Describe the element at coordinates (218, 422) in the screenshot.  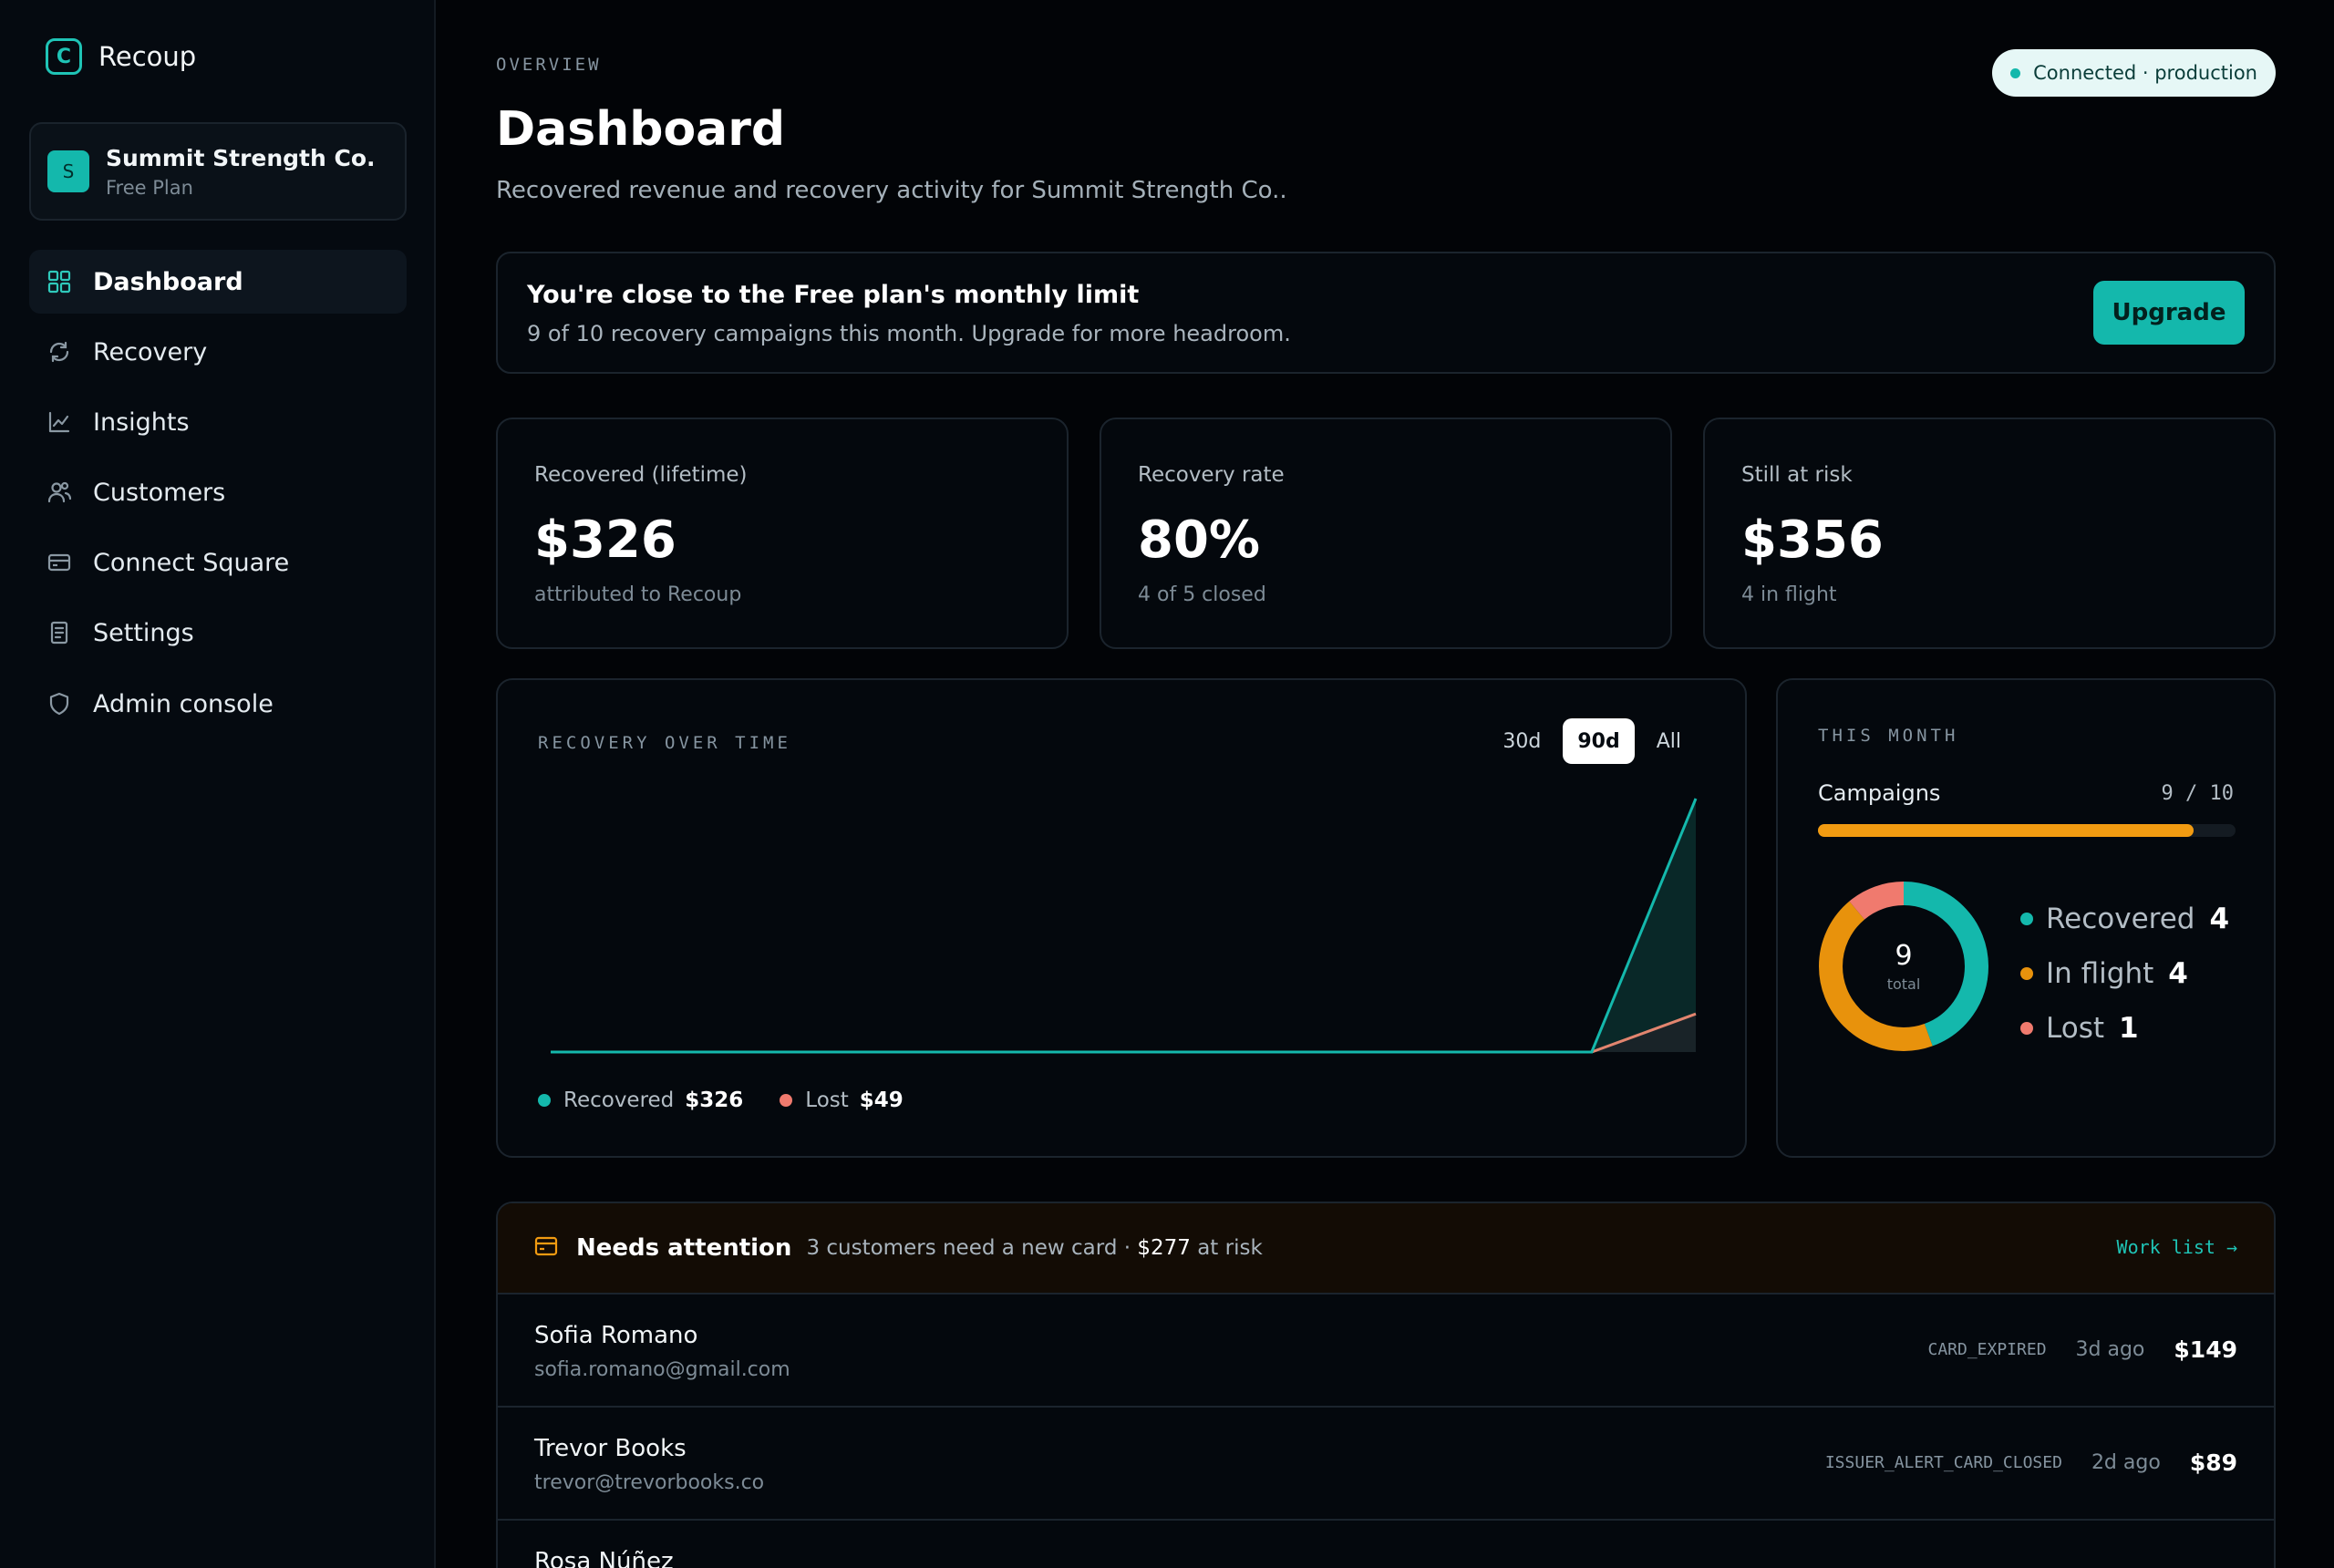
I see `sidebar-item-insights: Insights` at that location.